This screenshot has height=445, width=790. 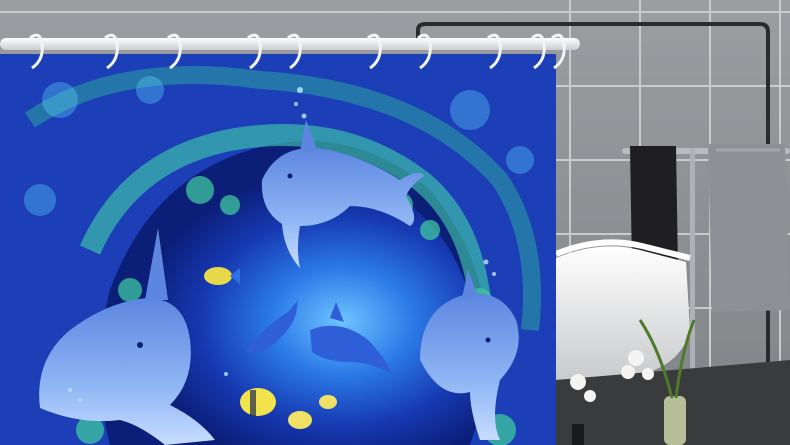 What do you see at coordinates (578, 434) in the screenshot?
I see `soap-bottle` at bounding box center [578, 434].